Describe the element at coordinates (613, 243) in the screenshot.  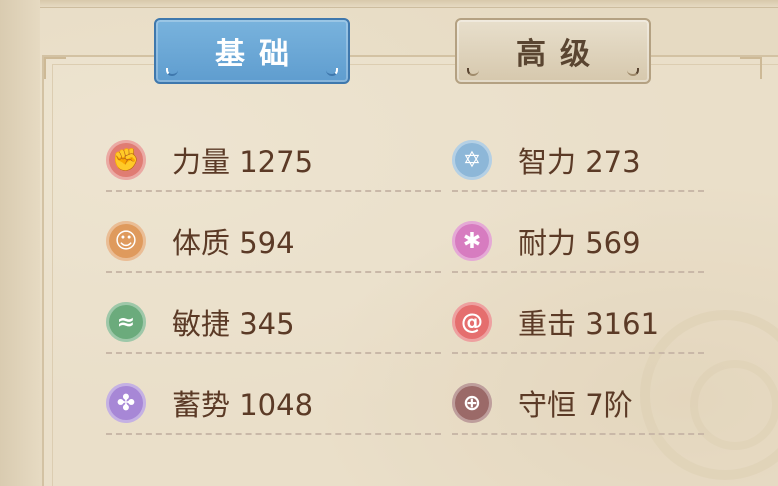
I see `stat-value: 569` at that location.